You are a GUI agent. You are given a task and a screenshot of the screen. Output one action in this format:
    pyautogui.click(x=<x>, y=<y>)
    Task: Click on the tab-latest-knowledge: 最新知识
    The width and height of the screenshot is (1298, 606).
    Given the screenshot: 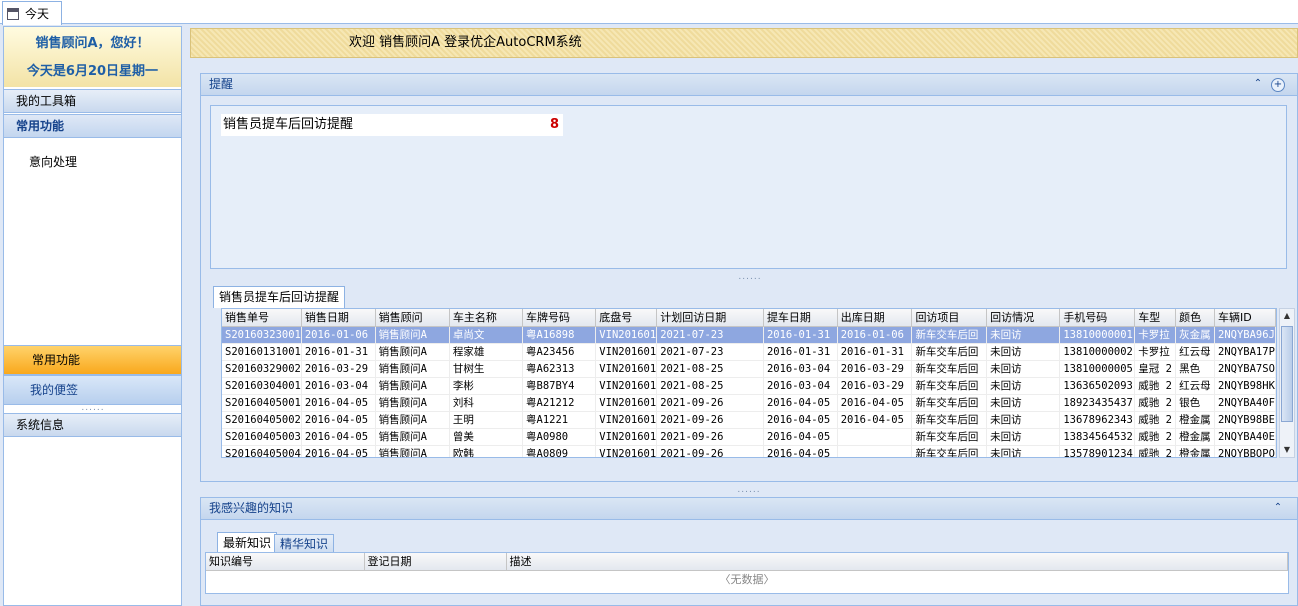 What is the action you would take?
    pyautogui.click(x=247, y=543)
    